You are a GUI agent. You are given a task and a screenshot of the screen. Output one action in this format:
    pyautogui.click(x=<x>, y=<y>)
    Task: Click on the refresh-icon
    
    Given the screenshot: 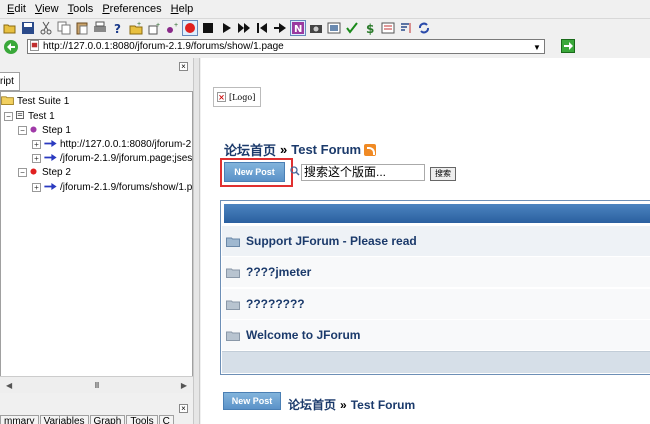 What is the action you would take?
    pyautogui.click(x=424, y=28)
    